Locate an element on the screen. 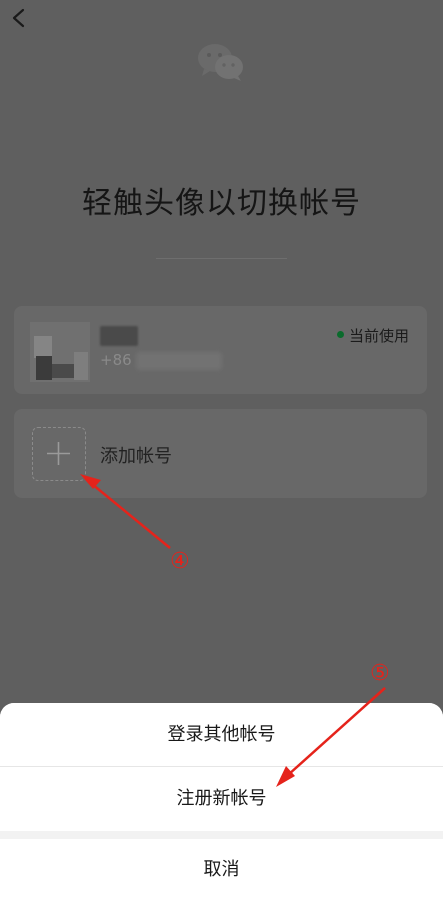 Image resolution: width=443 pixels, height=901 pixels. avatar is located at coordinates (60, 352).